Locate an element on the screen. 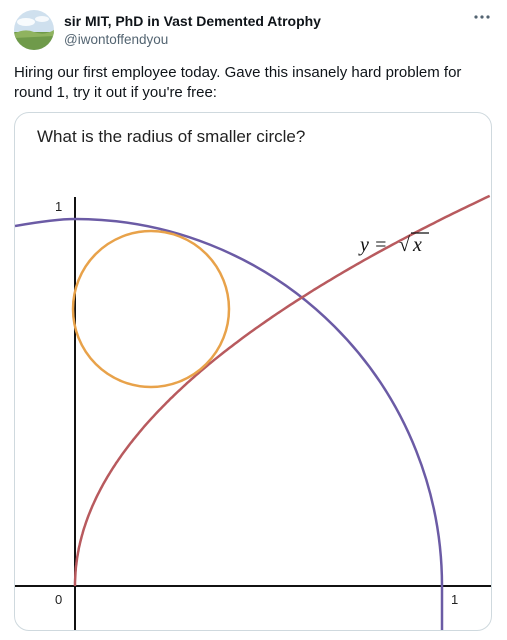 This screenshot has height=640, width=507. author-handle: @iwontoffendyou is located at coordinates (116, 39).